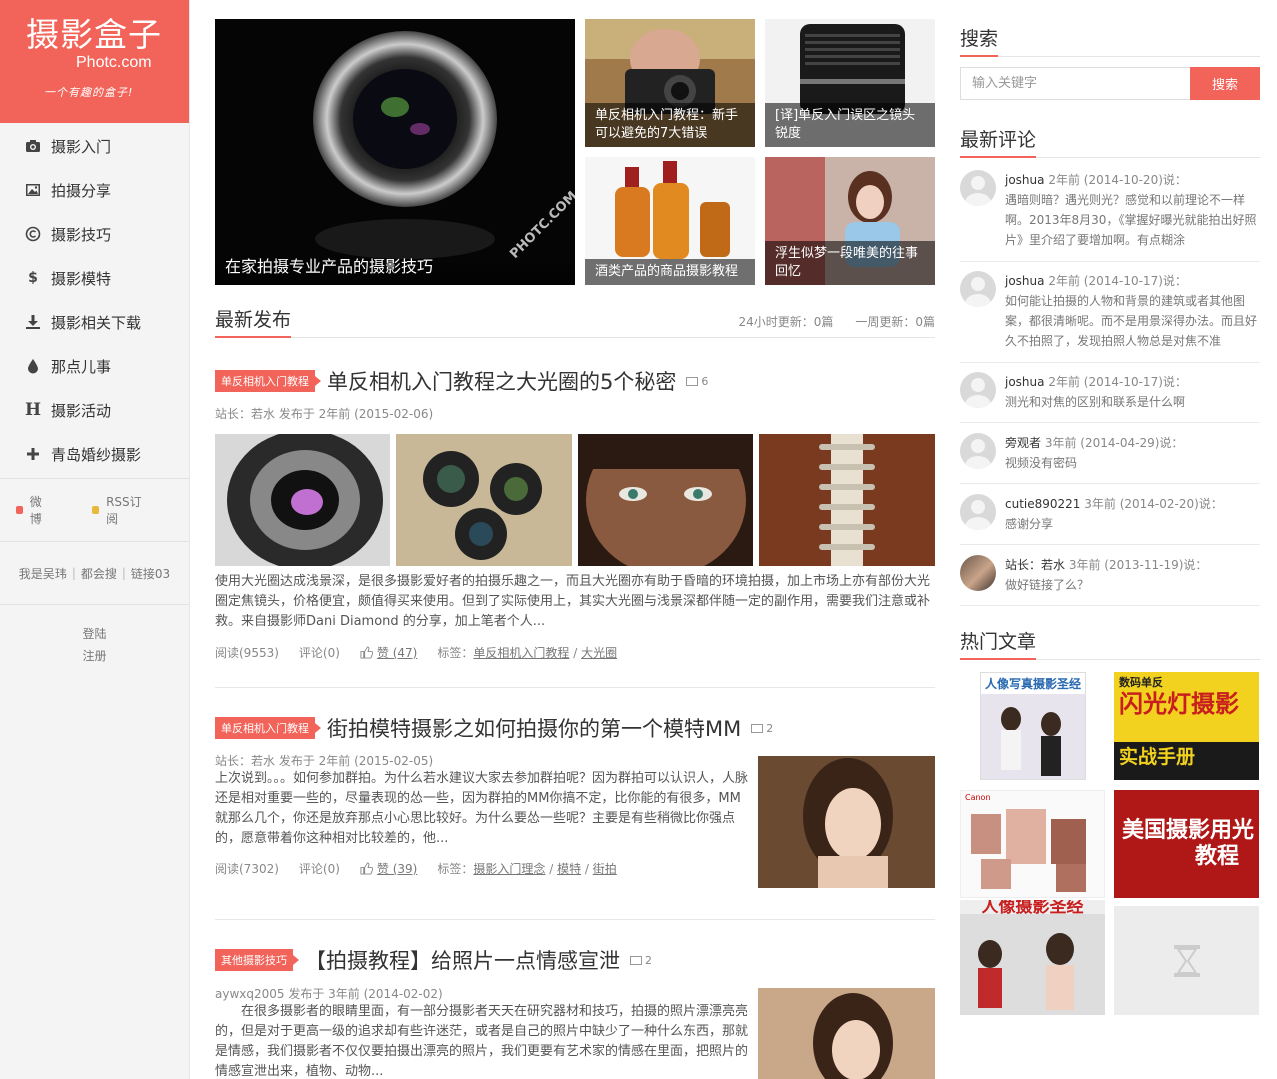  I want to click on auth-links: 登陆 注册, so click(94, 636).